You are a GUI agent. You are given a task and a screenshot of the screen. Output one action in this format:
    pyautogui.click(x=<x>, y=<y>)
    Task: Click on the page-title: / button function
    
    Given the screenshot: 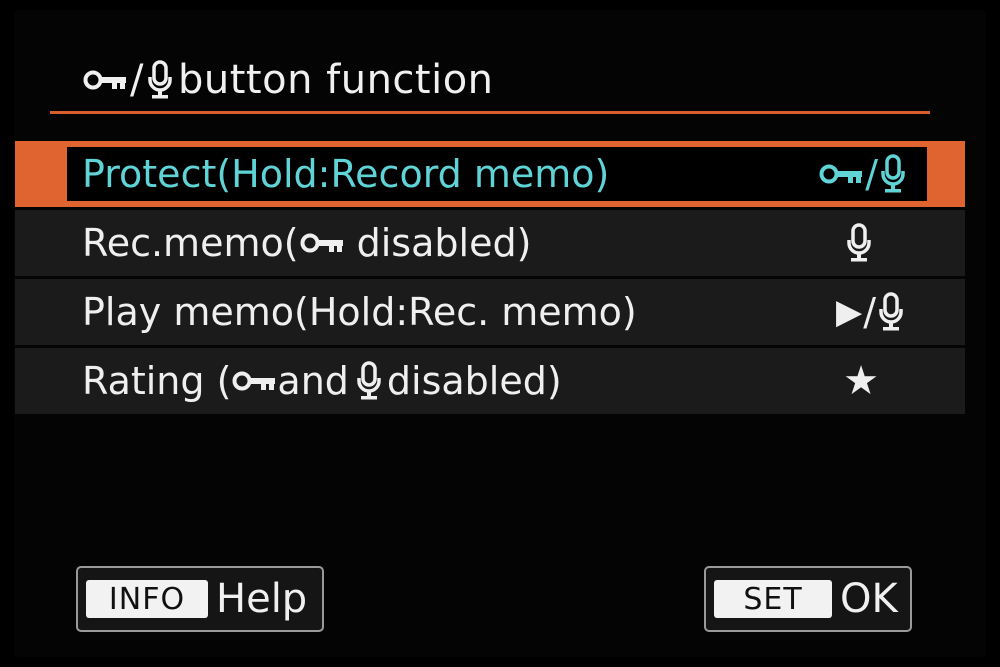 What is the action you would take?
    pyautogui.click(x=288, y=80)
    